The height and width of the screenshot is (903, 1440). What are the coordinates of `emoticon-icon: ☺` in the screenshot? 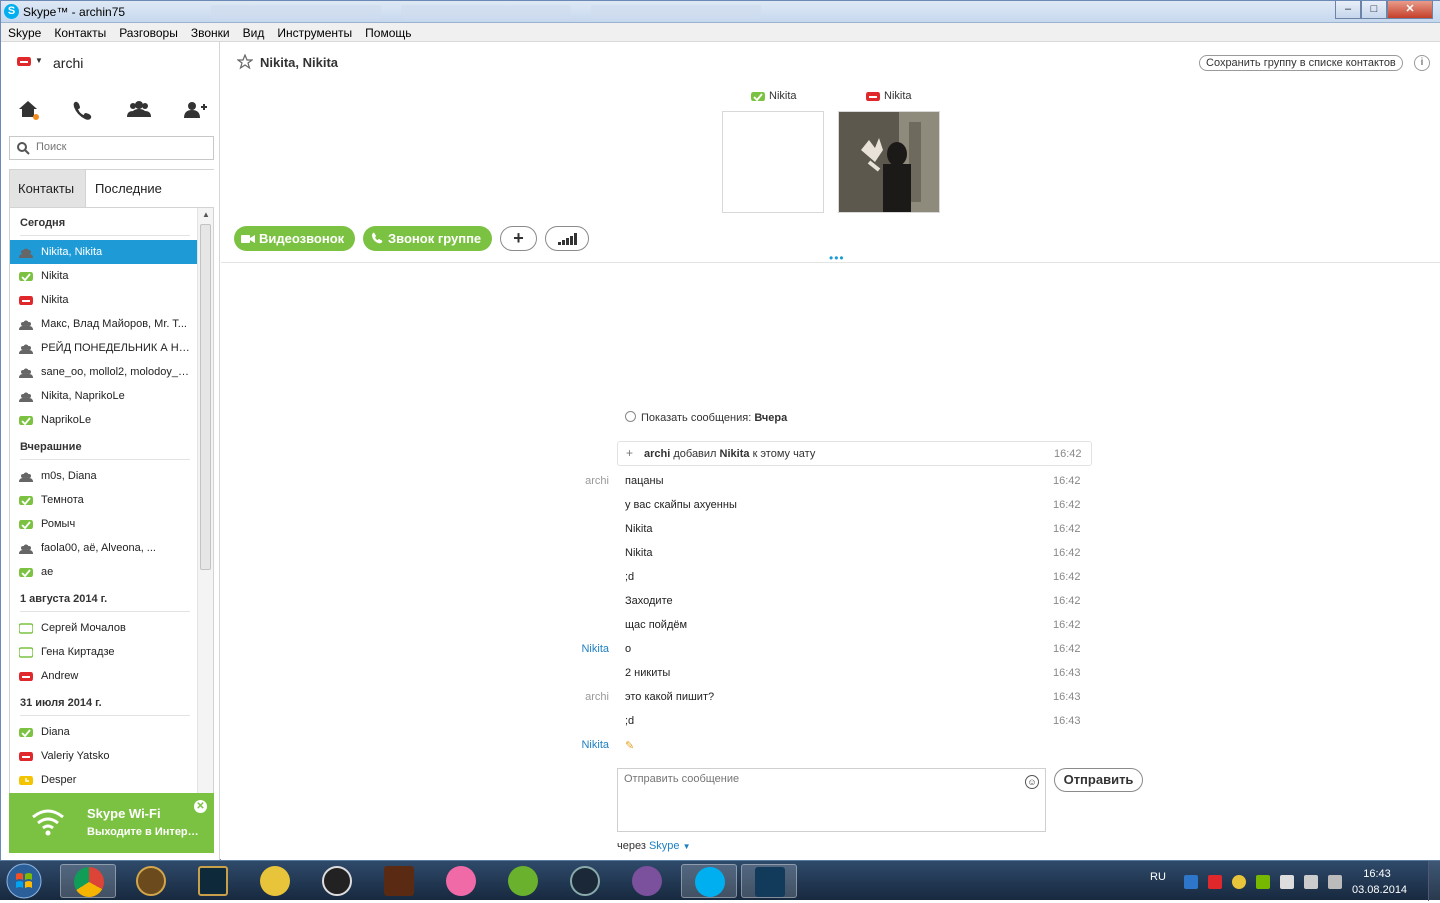 It's located at (1032, 782).